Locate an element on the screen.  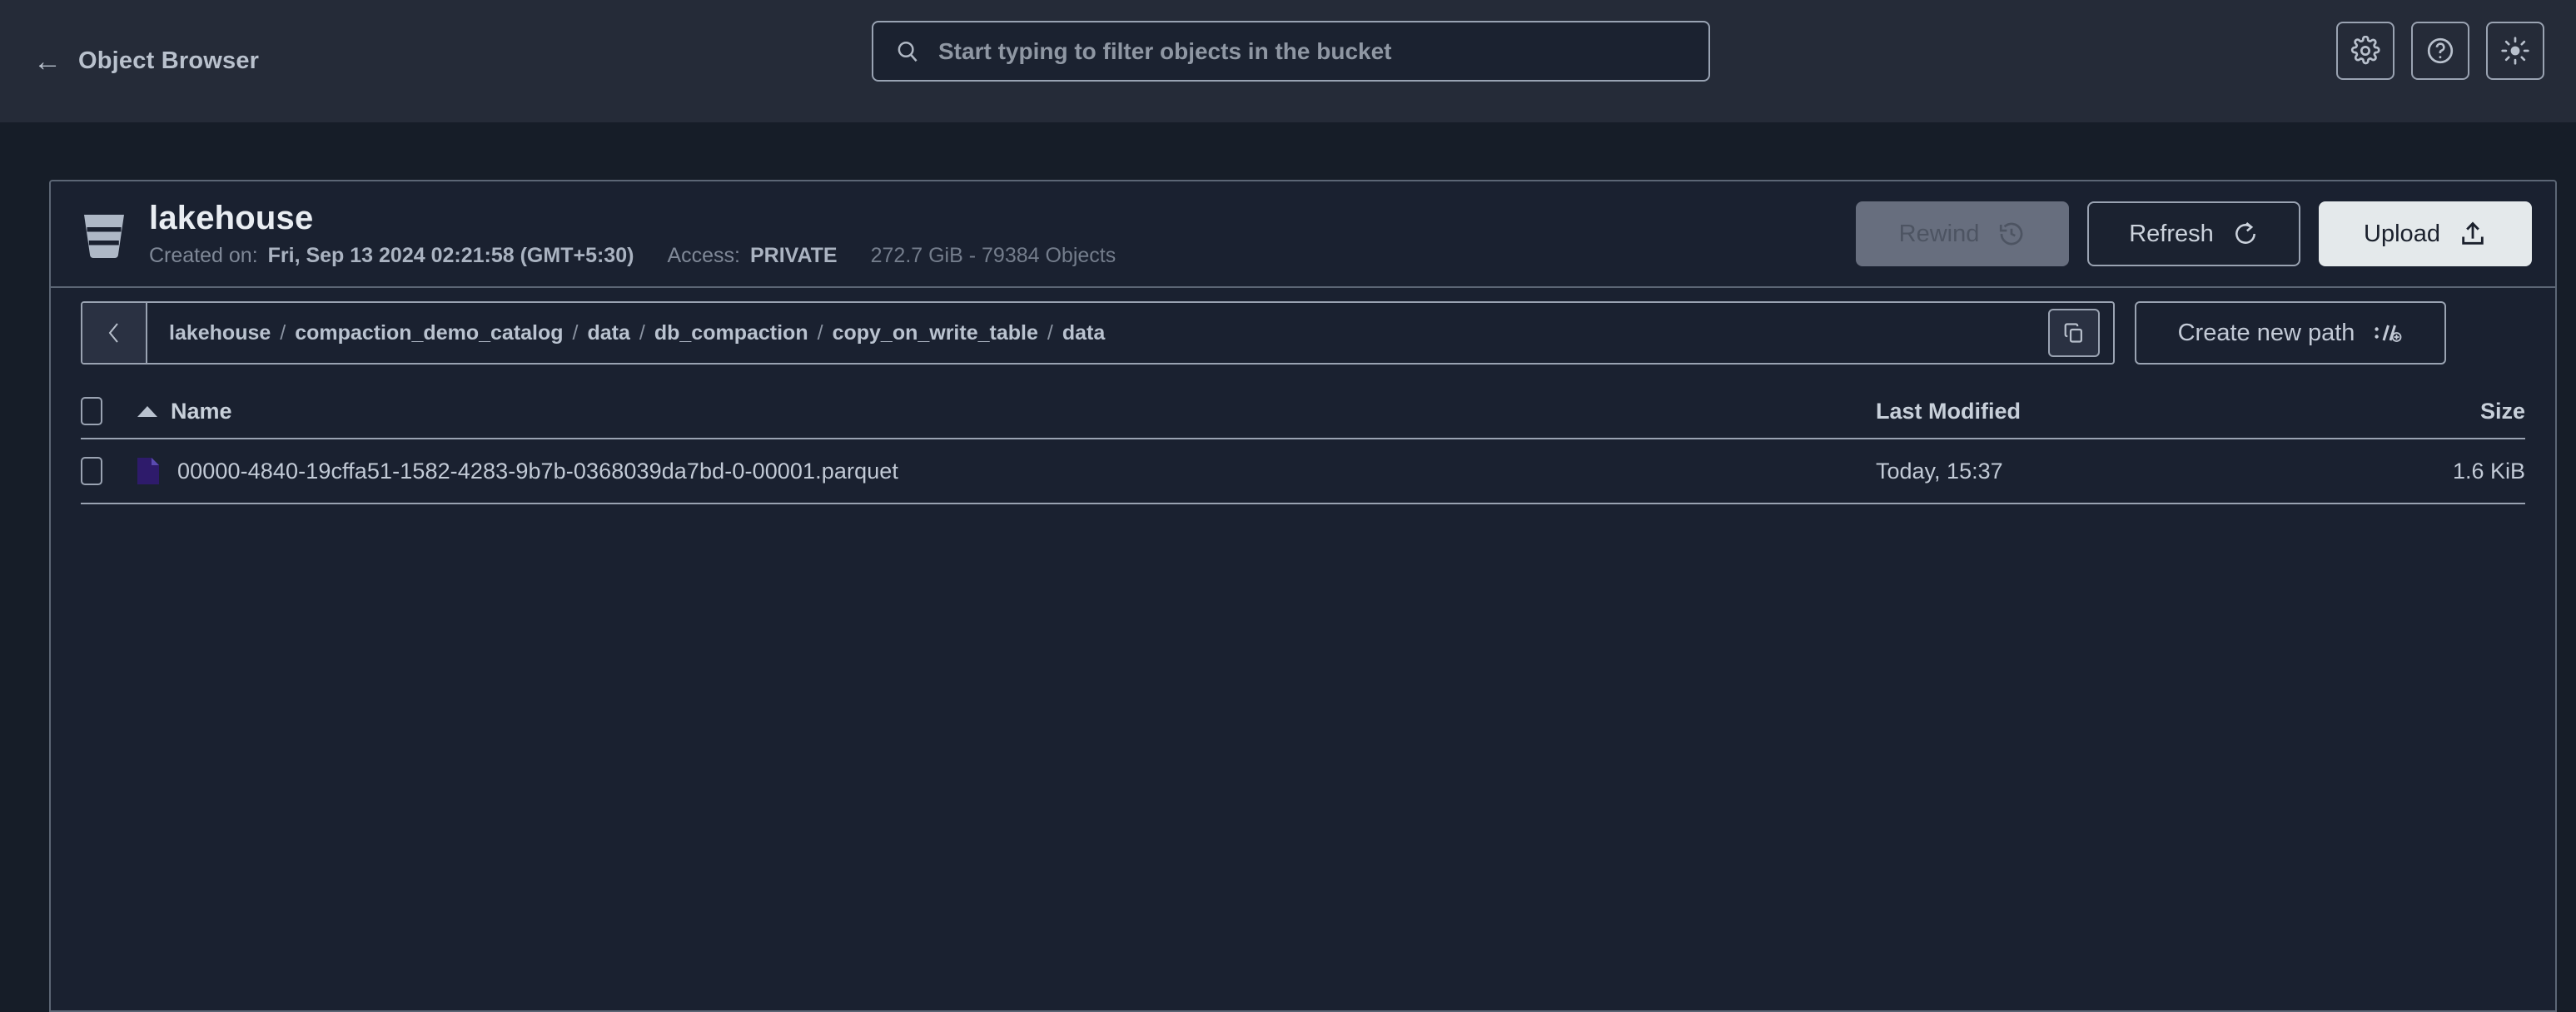
theme-toggle-button is located at coordinates (2515, 51).